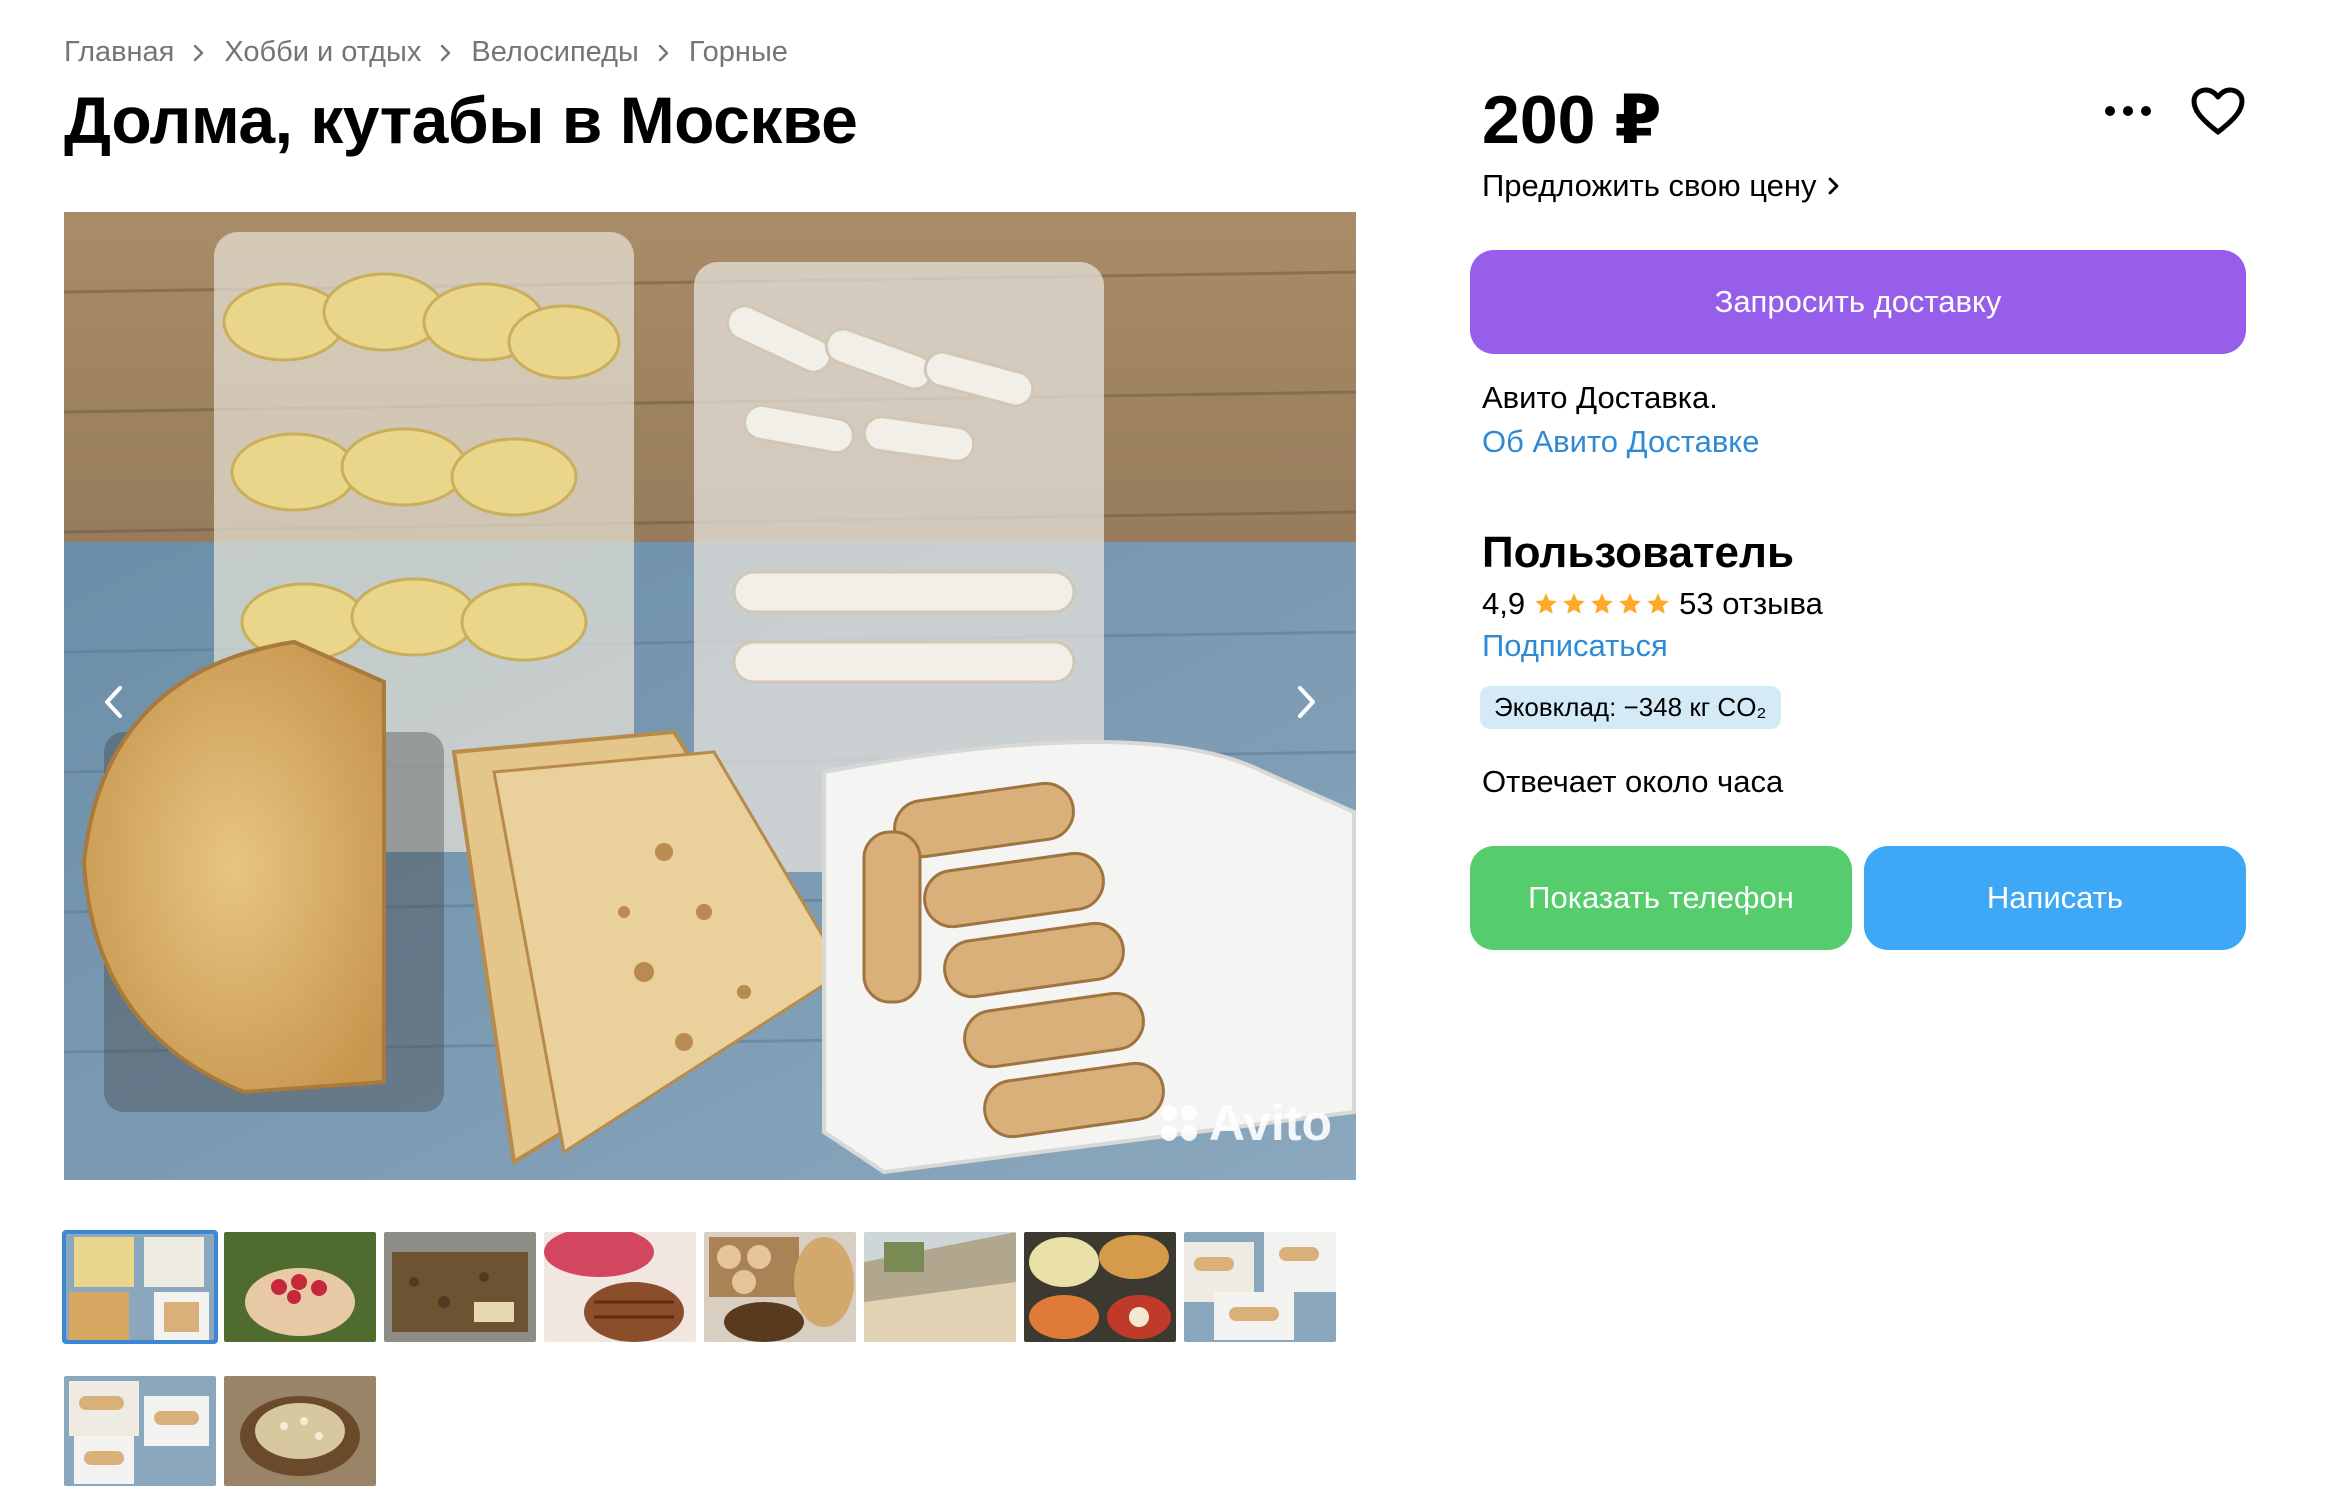 Image resolution: width=2336 pixels, height=1492 pixels. What do you see at coordinates (1575, 646) in the screenshot?
I see `subscribe-link: Подписаться` at bounding box center [1575, 646].